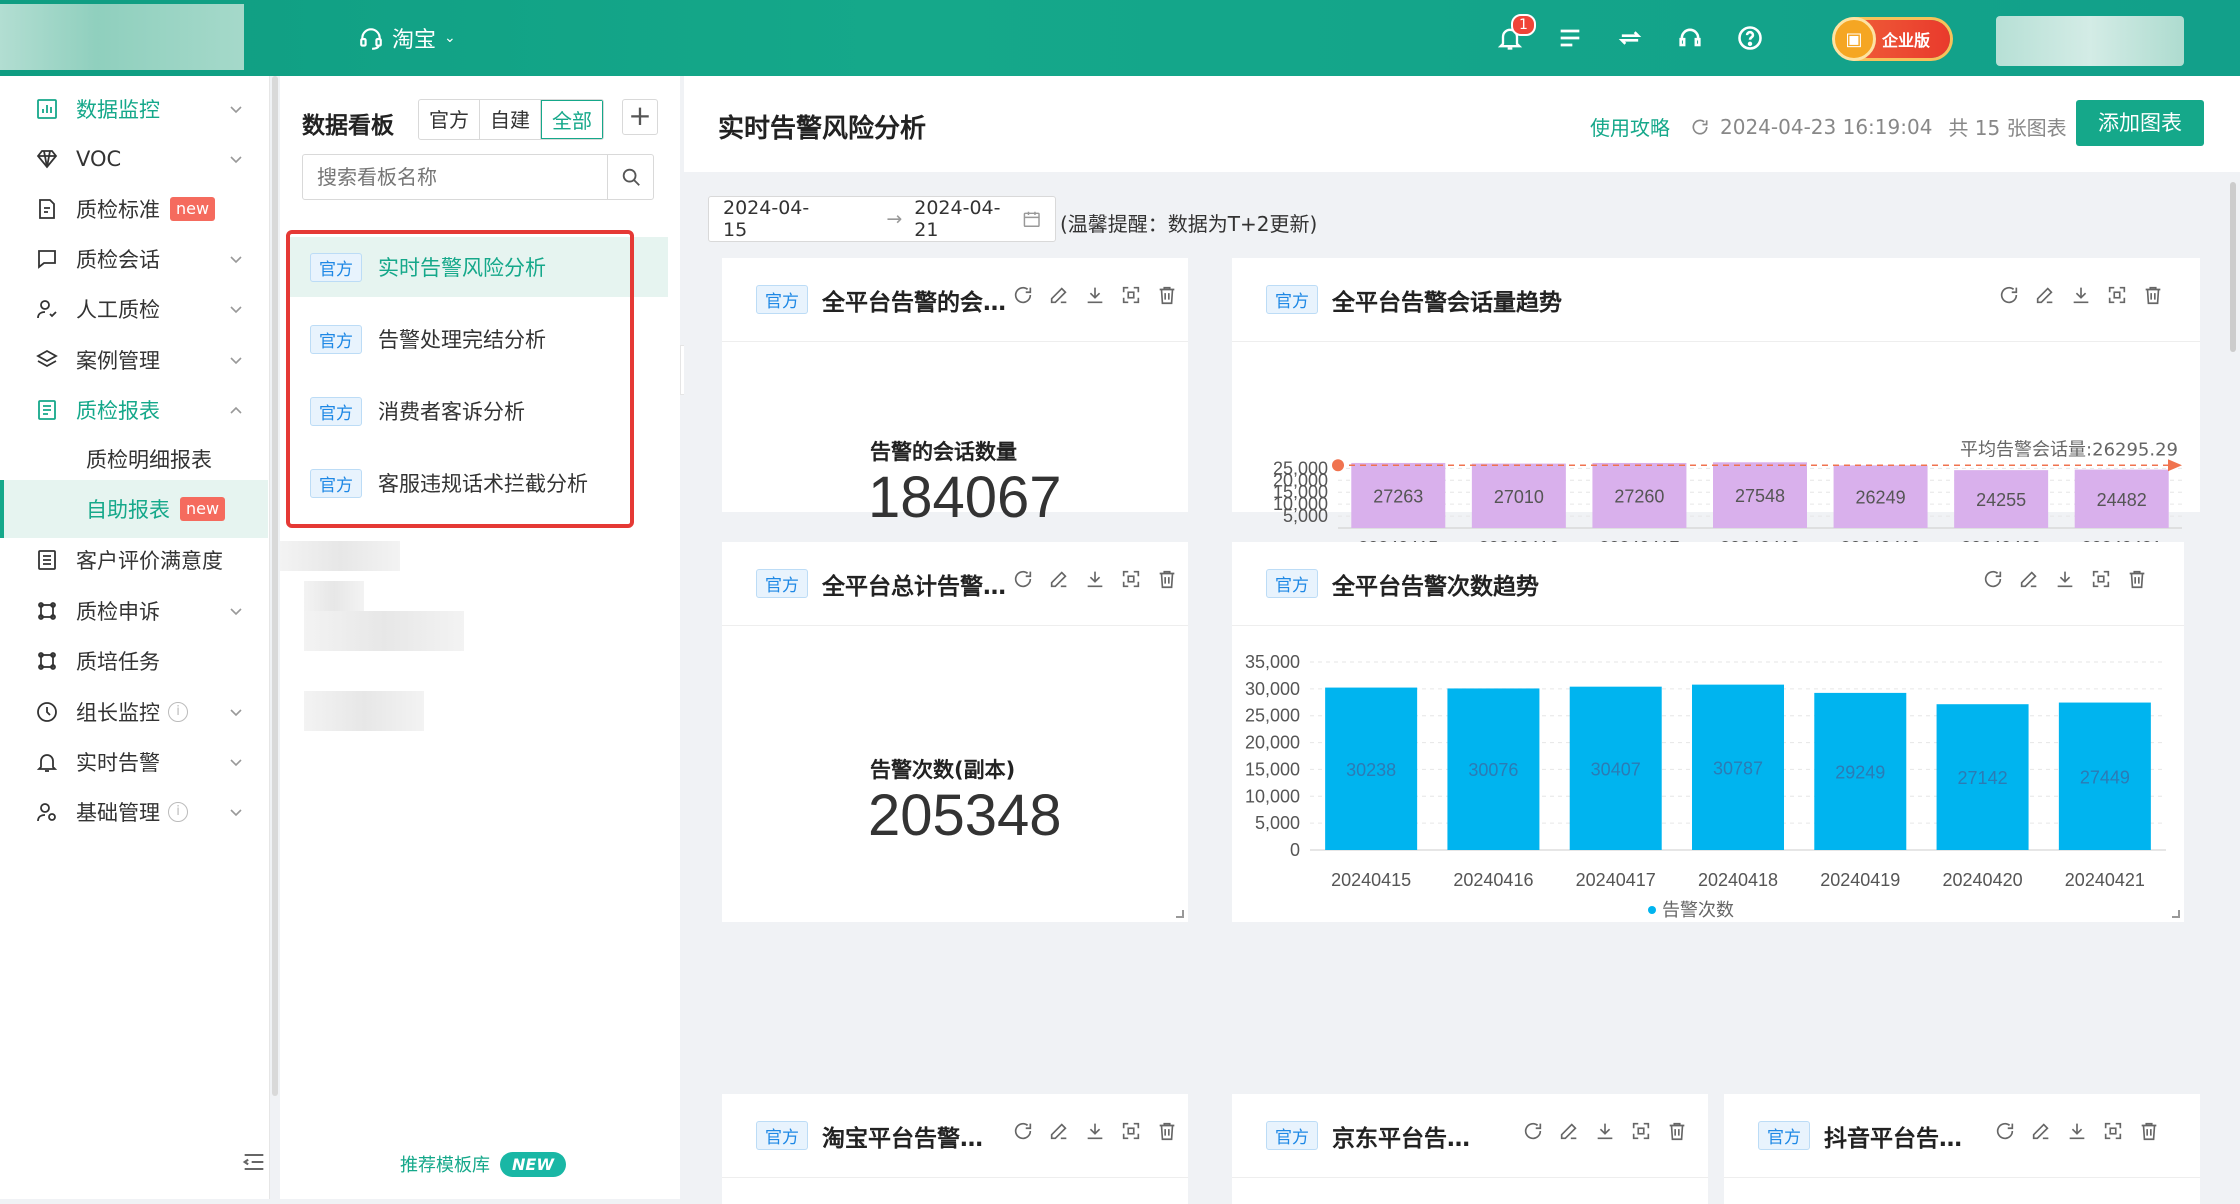 Image resolution: width=2240 pixels, height=1204 pixels. What do you see at coordinates (449, 119) in the screenshot?
I see `filter-official: 官方` at bounding box center [449, 119].